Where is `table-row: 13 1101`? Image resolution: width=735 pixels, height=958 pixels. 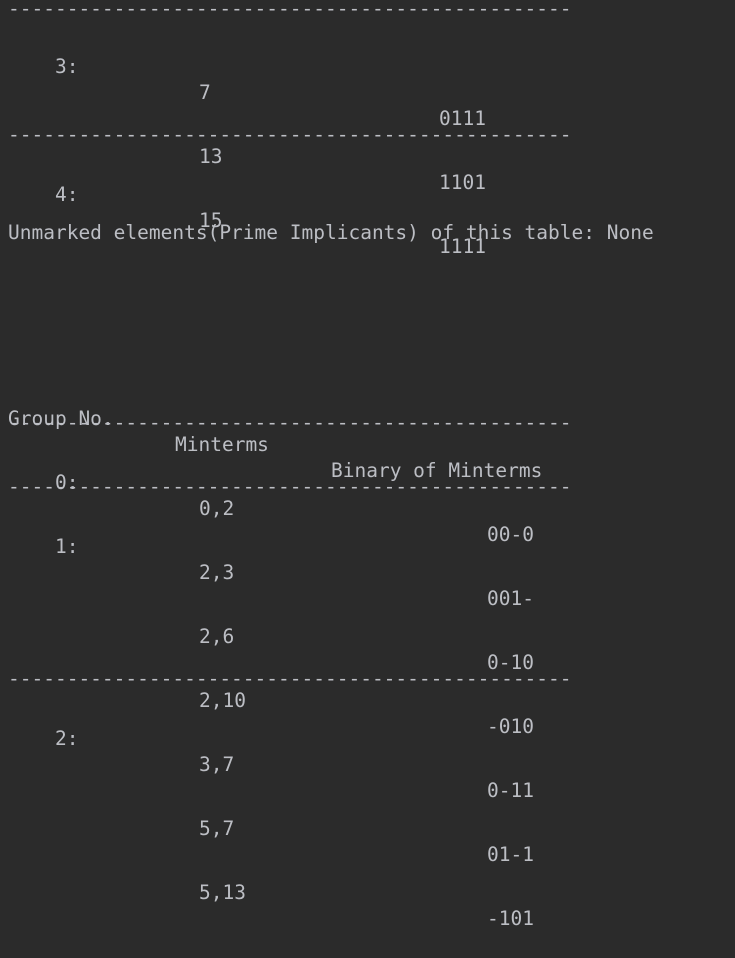 table-row: 13 1101 is located at coordinates (247, 143).